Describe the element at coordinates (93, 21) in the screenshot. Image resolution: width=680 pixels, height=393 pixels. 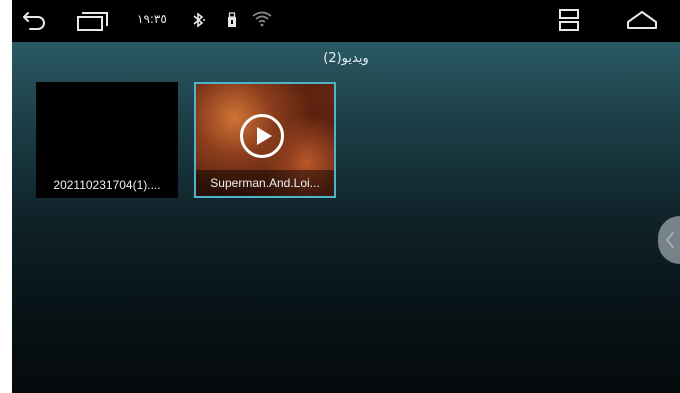
I see `recent-apps-icon` at that location.